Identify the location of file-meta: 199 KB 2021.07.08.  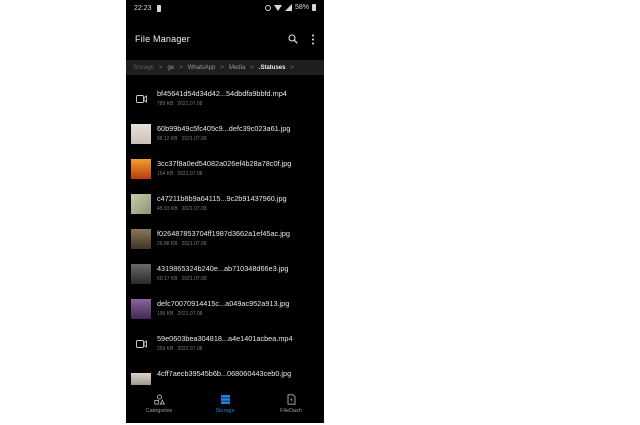
(179, 314).